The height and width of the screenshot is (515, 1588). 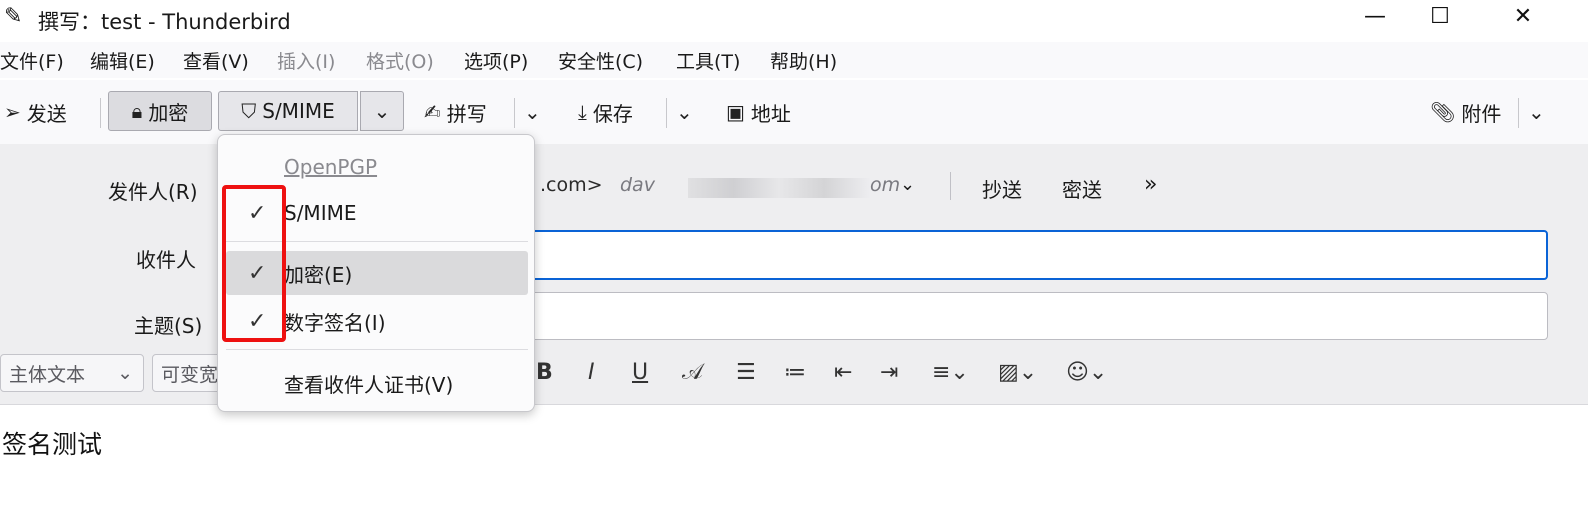 I want to click on address-label: 地址, so click(x=770, y=113).